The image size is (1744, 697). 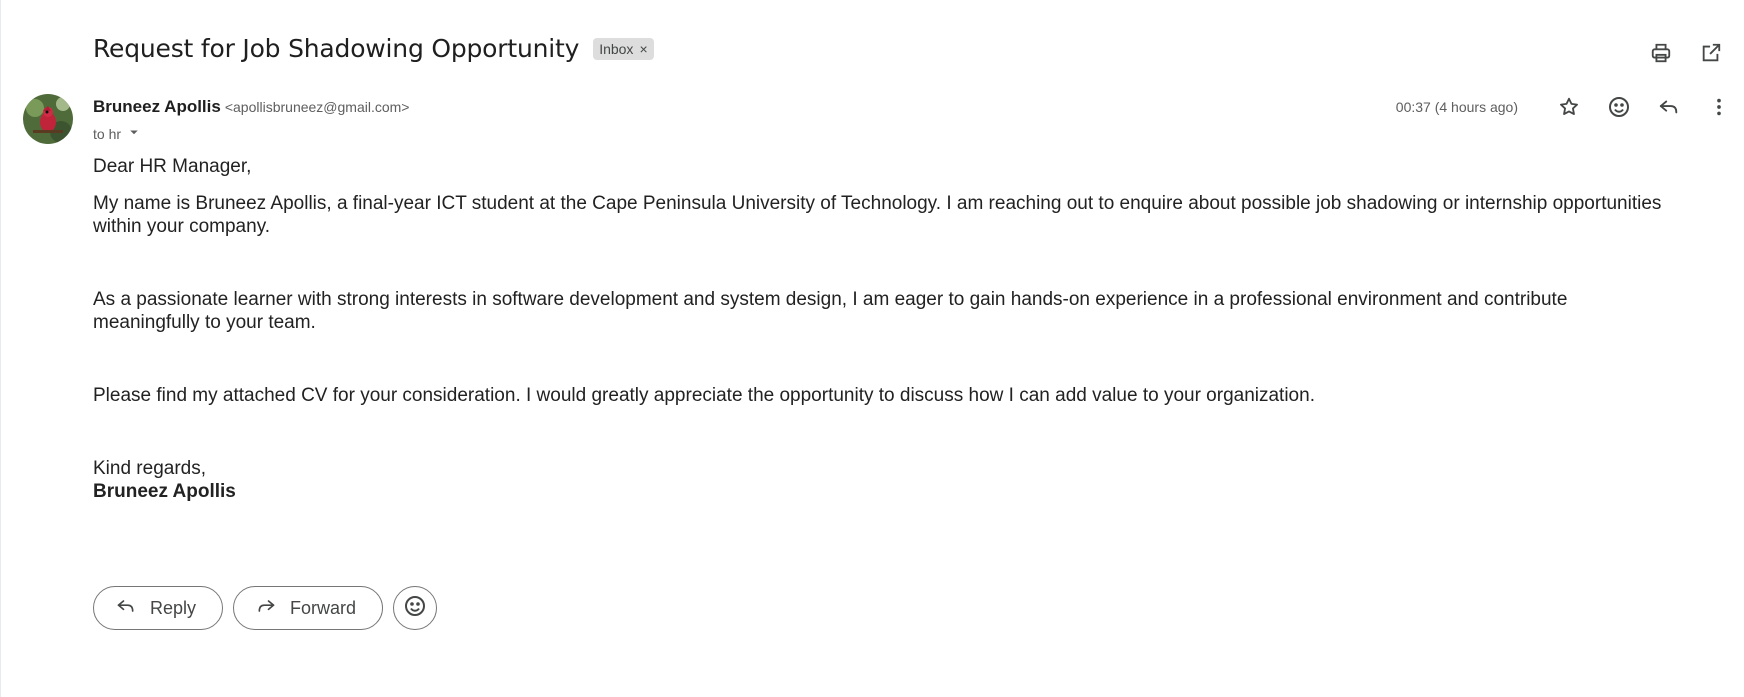 I want to click on email-greeting: Dear HR Manager,, so click(x=172, y=166).